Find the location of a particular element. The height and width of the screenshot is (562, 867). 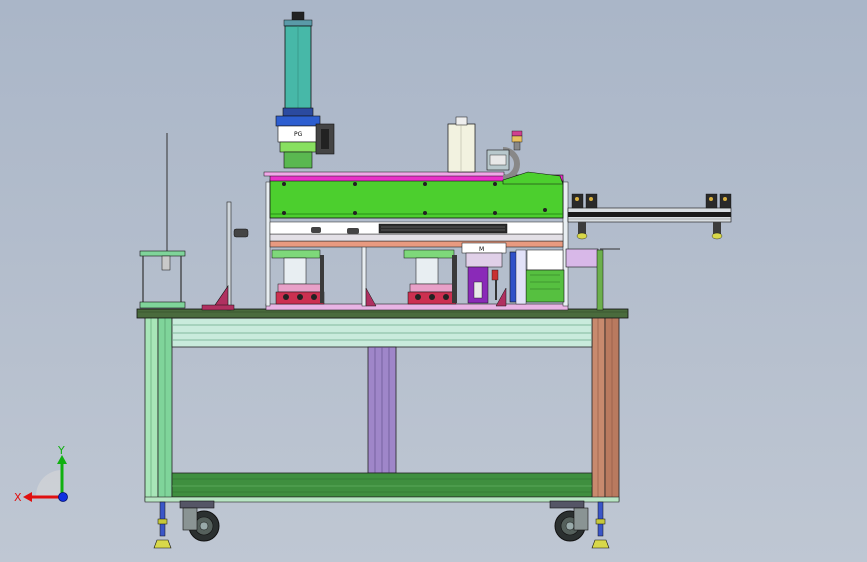

white-block is located at coordinates (461, 148).